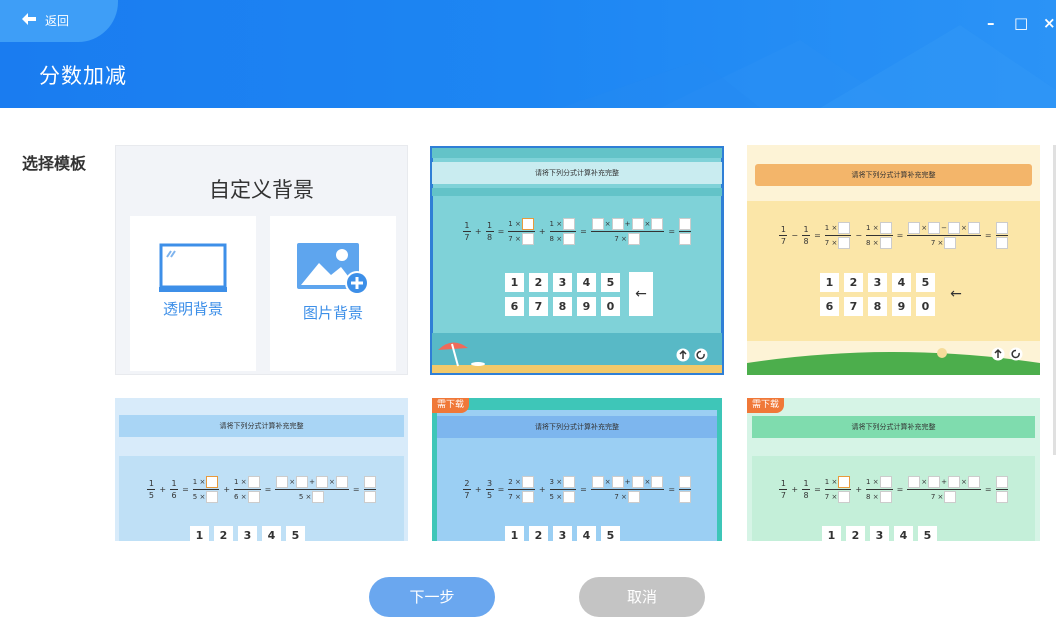  Describe the element at coordinates (1021, 23) in the screenshot. I see `maximize-button: □` at that location.